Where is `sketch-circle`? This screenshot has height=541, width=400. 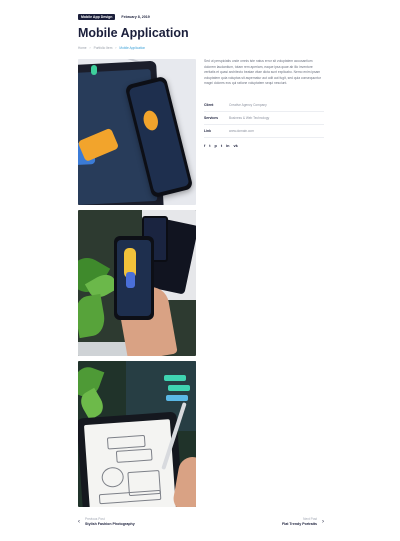 sketch-circle is located at coordinates (113, 477).